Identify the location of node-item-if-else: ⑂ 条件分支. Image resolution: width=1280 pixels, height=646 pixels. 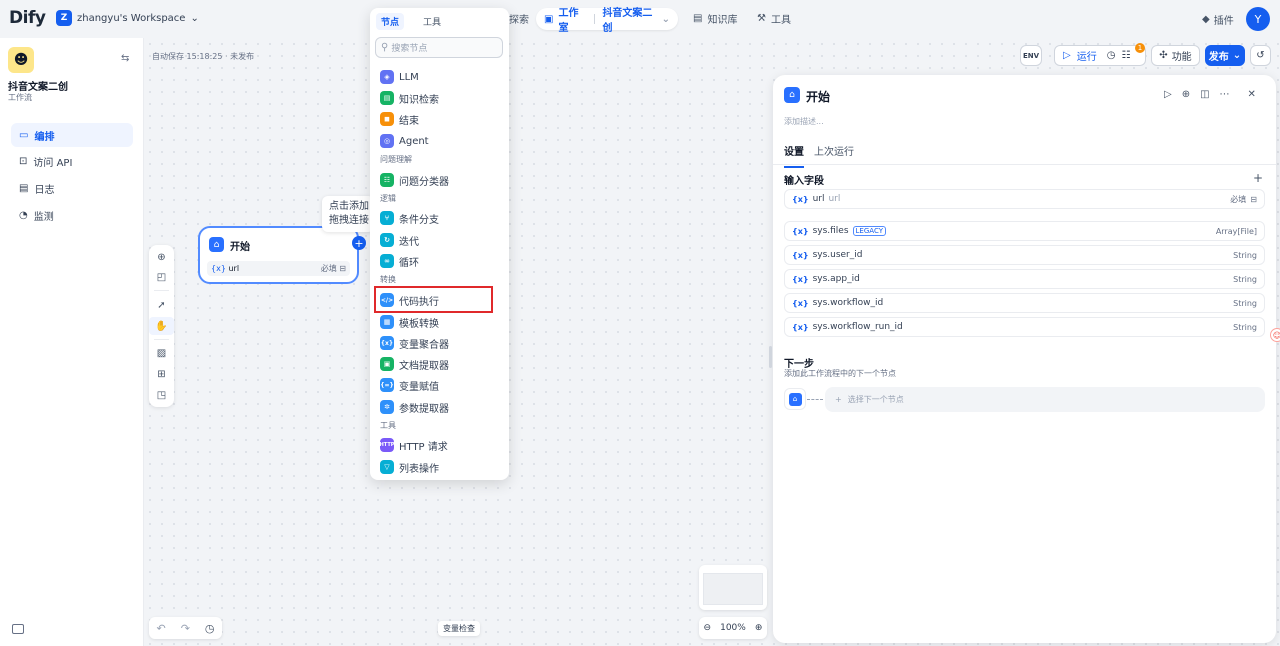
(409, 218).